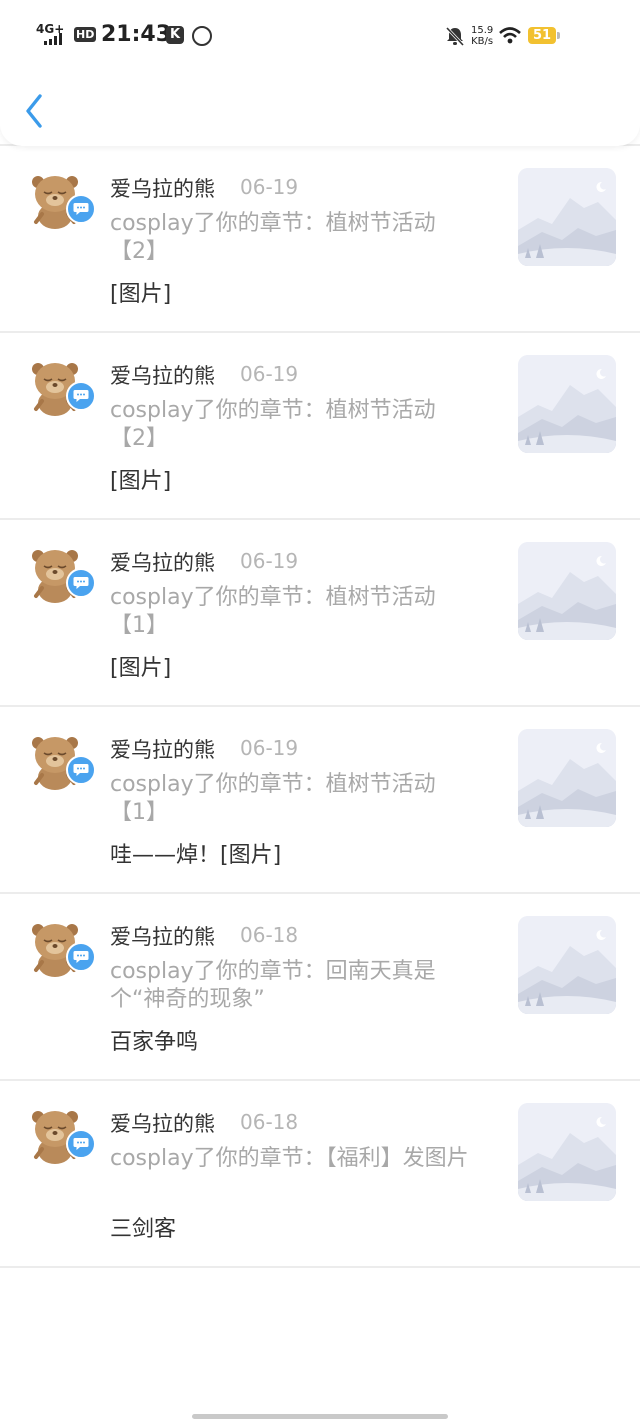 The width and height of the screenshot is (640, 1422). What do you see at coordinates (85, 34) in the screenshot?
I see `hd-badge: HD` at bounding box center [85, 34].